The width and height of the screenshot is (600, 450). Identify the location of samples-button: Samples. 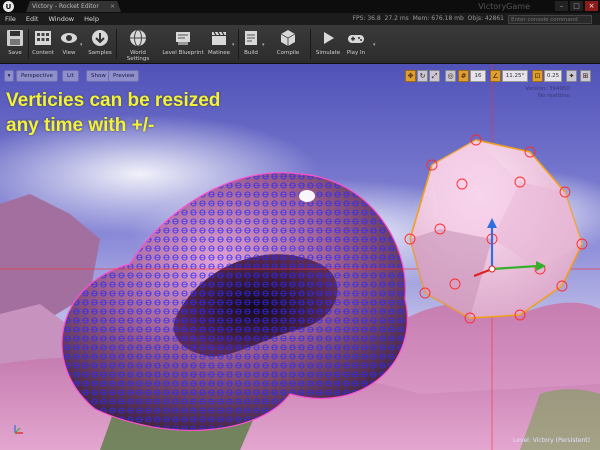
(100, 44).